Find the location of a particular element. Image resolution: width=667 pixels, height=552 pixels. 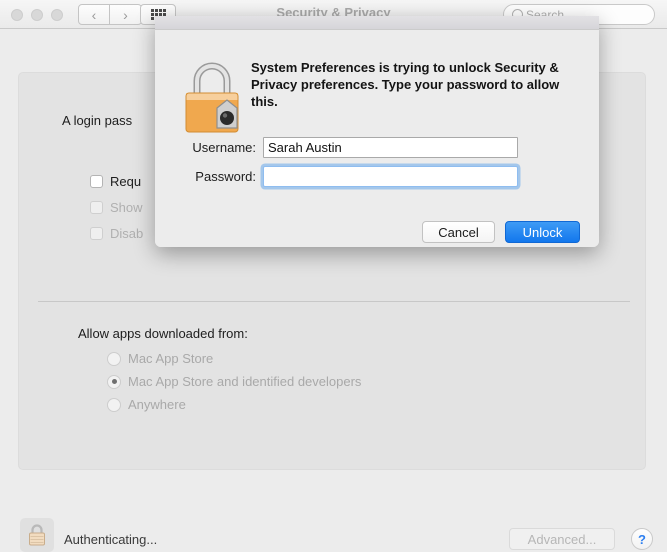

radio-mac-app-store: Mac App Store is located at coordinates (160, 358).